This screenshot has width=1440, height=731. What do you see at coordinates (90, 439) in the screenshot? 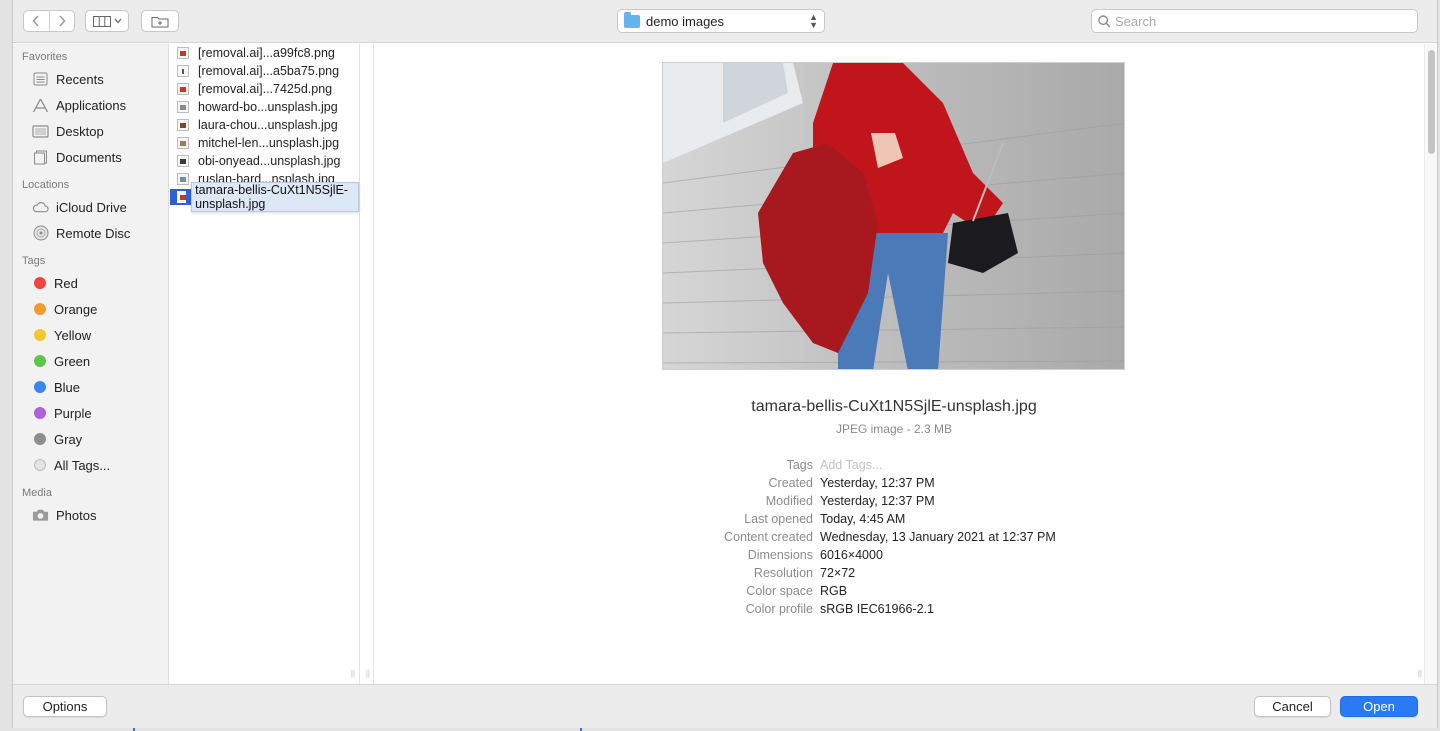
I see `sidebar-tag-gray: Gray` at bounding box center [90, 439].